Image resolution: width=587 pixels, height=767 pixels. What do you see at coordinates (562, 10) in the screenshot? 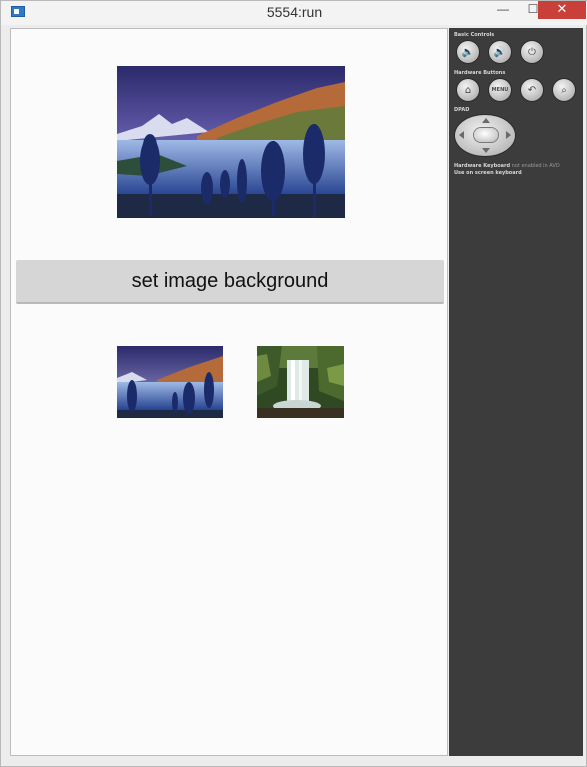
I see `close-button: ✕` at bounding box center [562, 10].